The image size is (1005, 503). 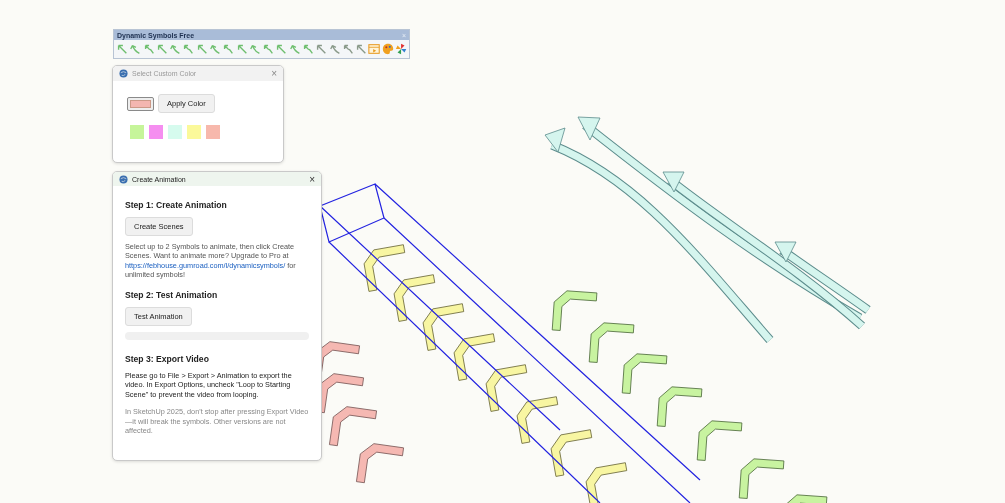 What do you see at coordinates (176, 205) in the screenshot?
I see `step-heading: Step 1: Create Animation` at bounding box center [176, 205].